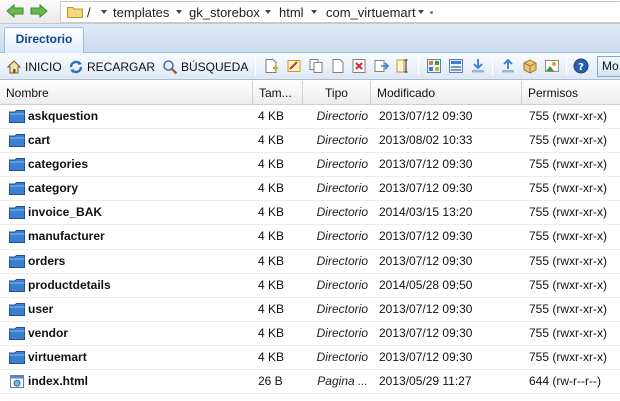 The image size is (620, 401). I want to click on breadcrumb-item-html: html, so click(291, 12).